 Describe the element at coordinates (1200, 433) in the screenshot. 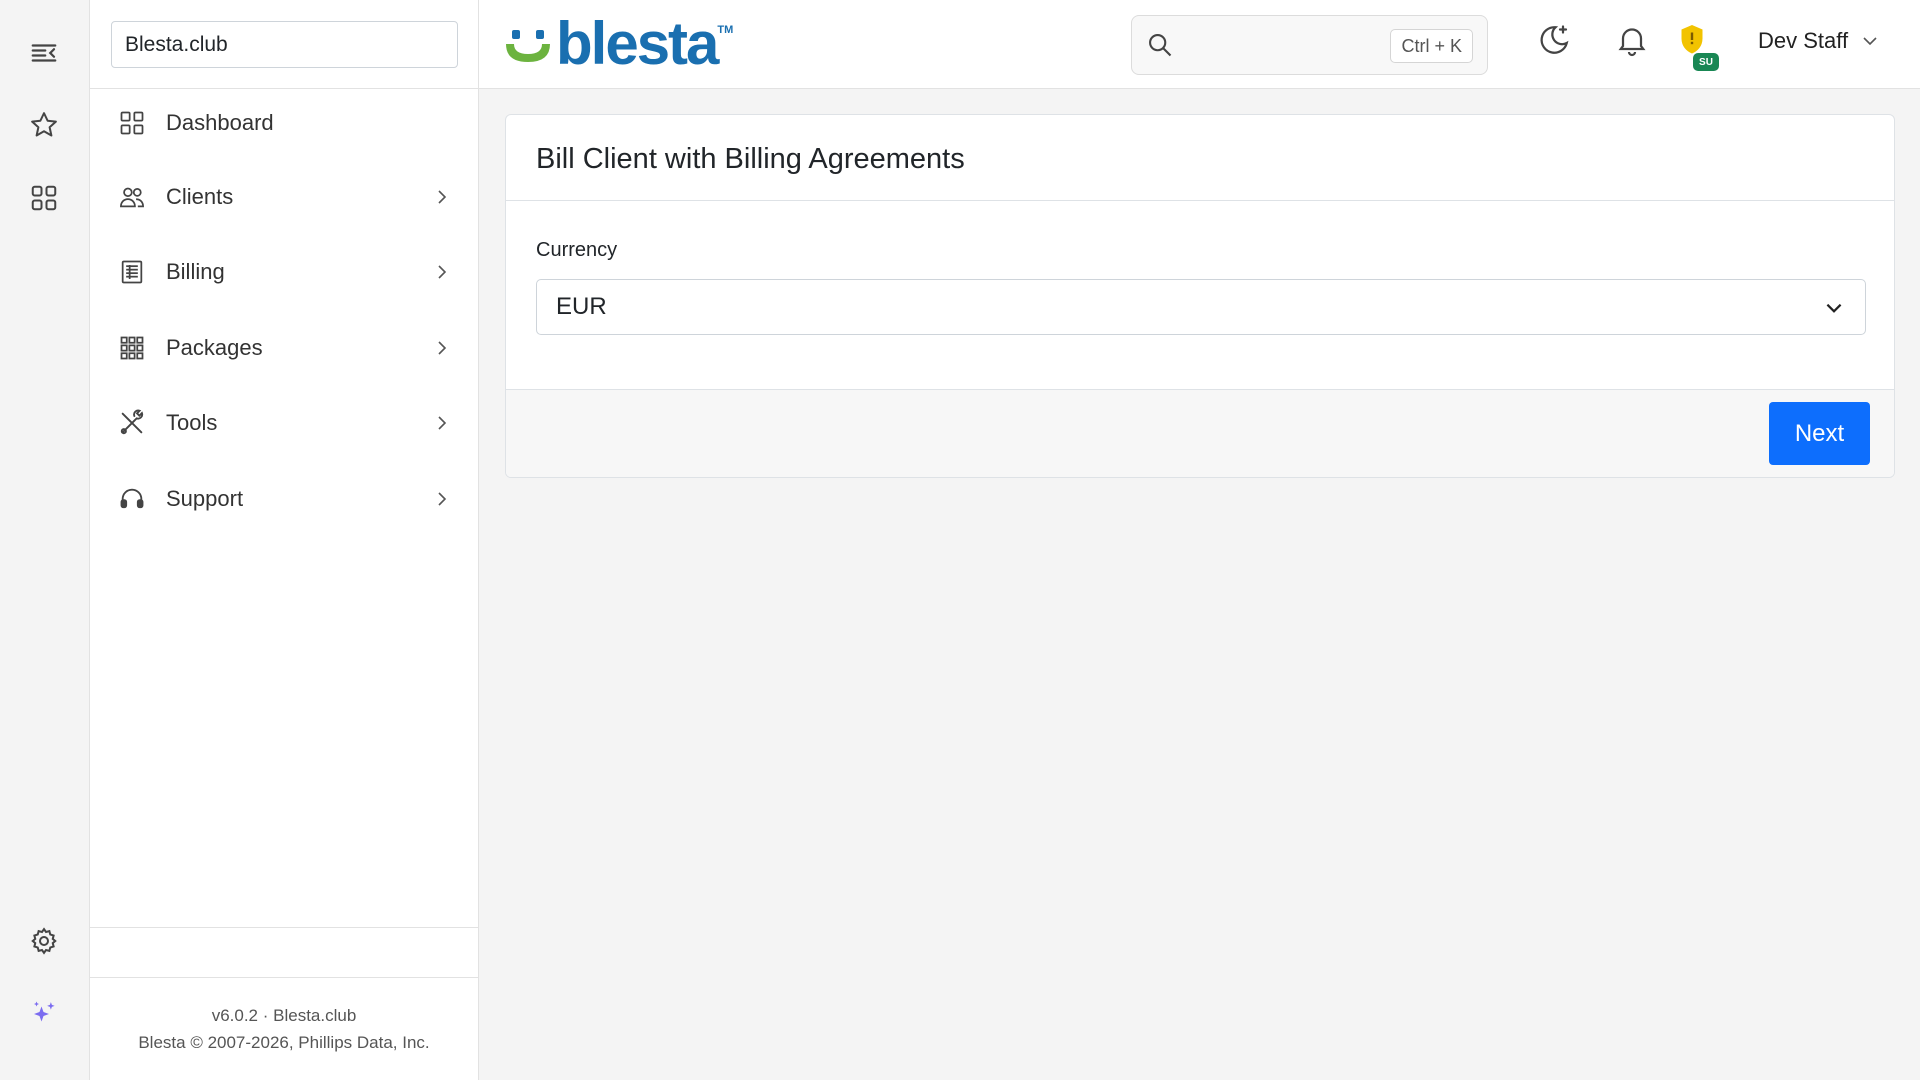

I see `card-footer: Next` at that location.